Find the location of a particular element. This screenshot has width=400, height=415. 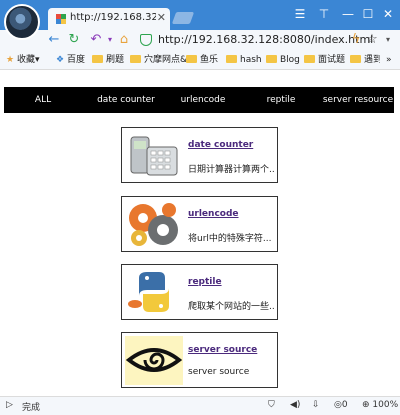

tab-title: http://192.168.32.128 is located at coordinates (113, 17).